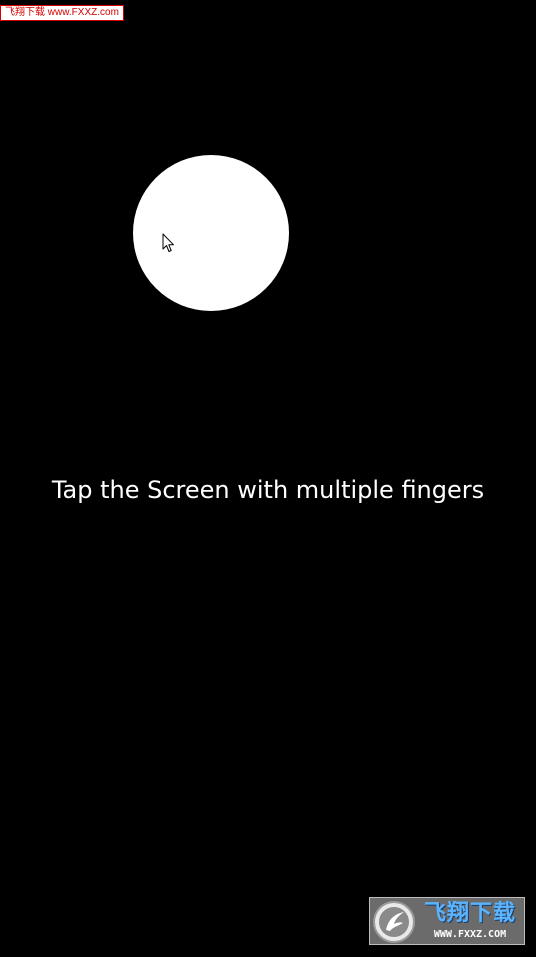 This screenshot has width=536, height=957. I want to click on fxxz-logo-icon, so click(394, 922).